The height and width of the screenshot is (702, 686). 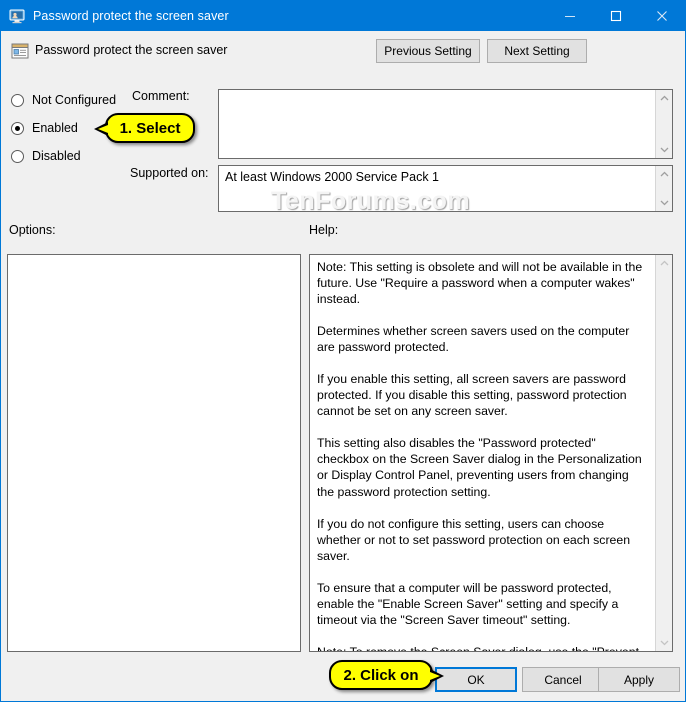 I want to click on supported-on-scrollbar, so click(x=663, y=188).